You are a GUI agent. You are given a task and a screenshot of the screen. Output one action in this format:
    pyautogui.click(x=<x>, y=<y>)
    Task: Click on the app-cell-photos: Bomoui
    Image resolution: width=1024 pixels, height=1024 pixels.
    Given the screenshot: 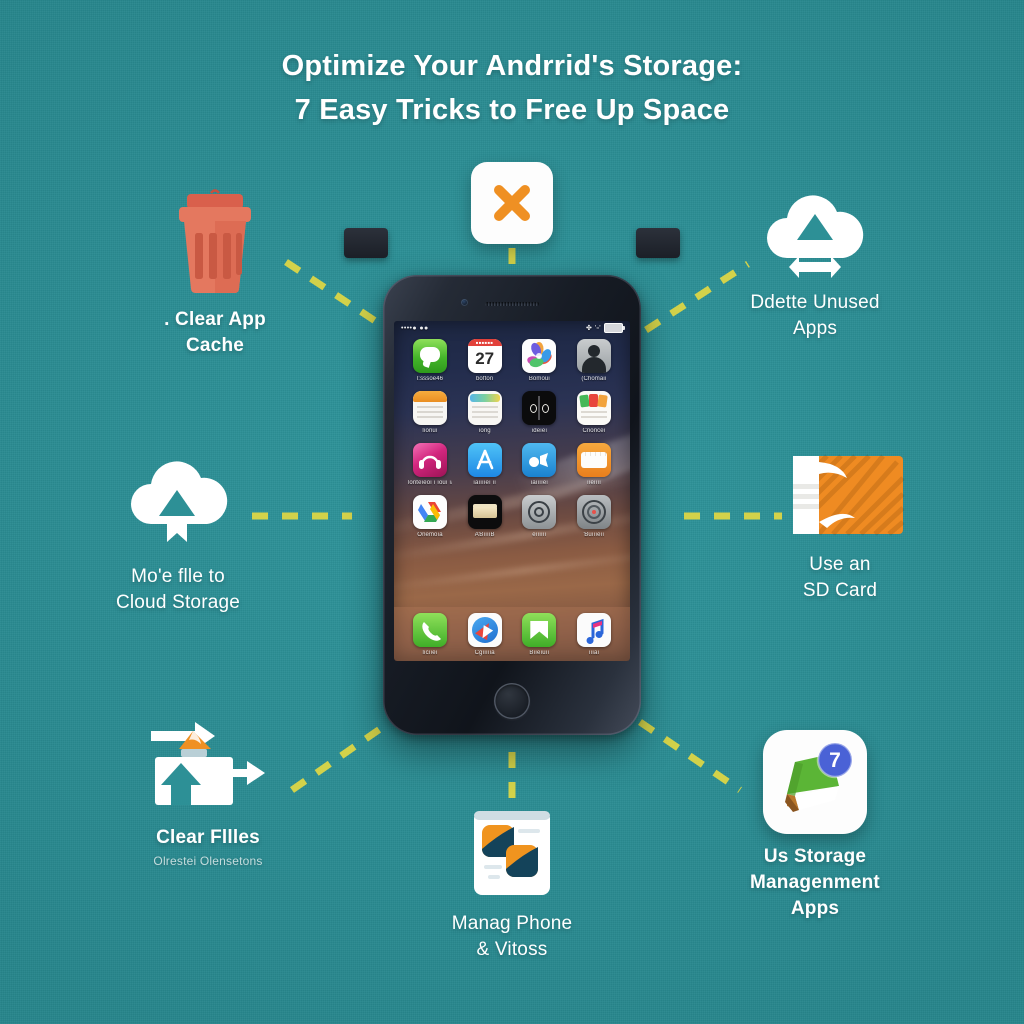 What is the action you would take?
    pyautogui.click(x=539, y=360)
    